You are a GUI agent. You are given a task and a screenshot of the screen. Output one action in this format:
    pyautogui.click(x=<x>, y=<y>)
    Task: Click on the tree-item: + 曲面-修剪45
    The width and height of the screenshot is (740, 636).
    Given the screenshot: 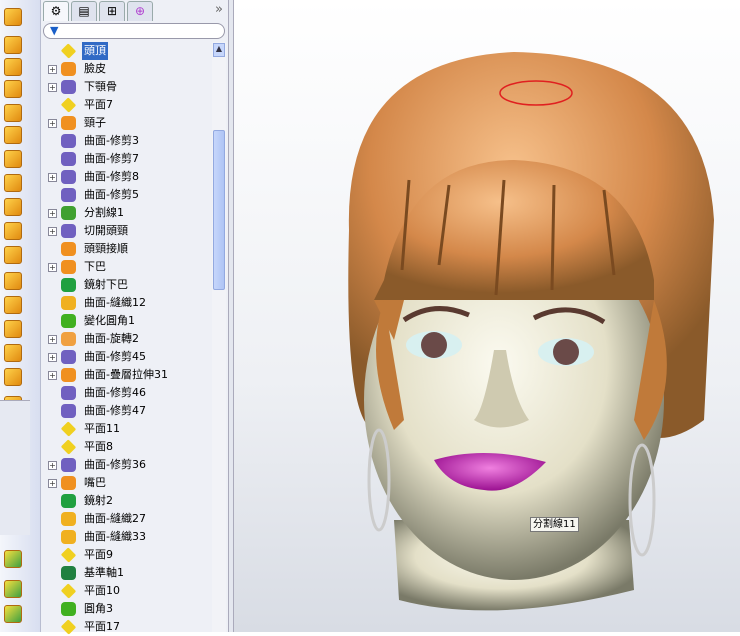 What is the action you would take?
    pyautogui.click(x=126, y=357)
    